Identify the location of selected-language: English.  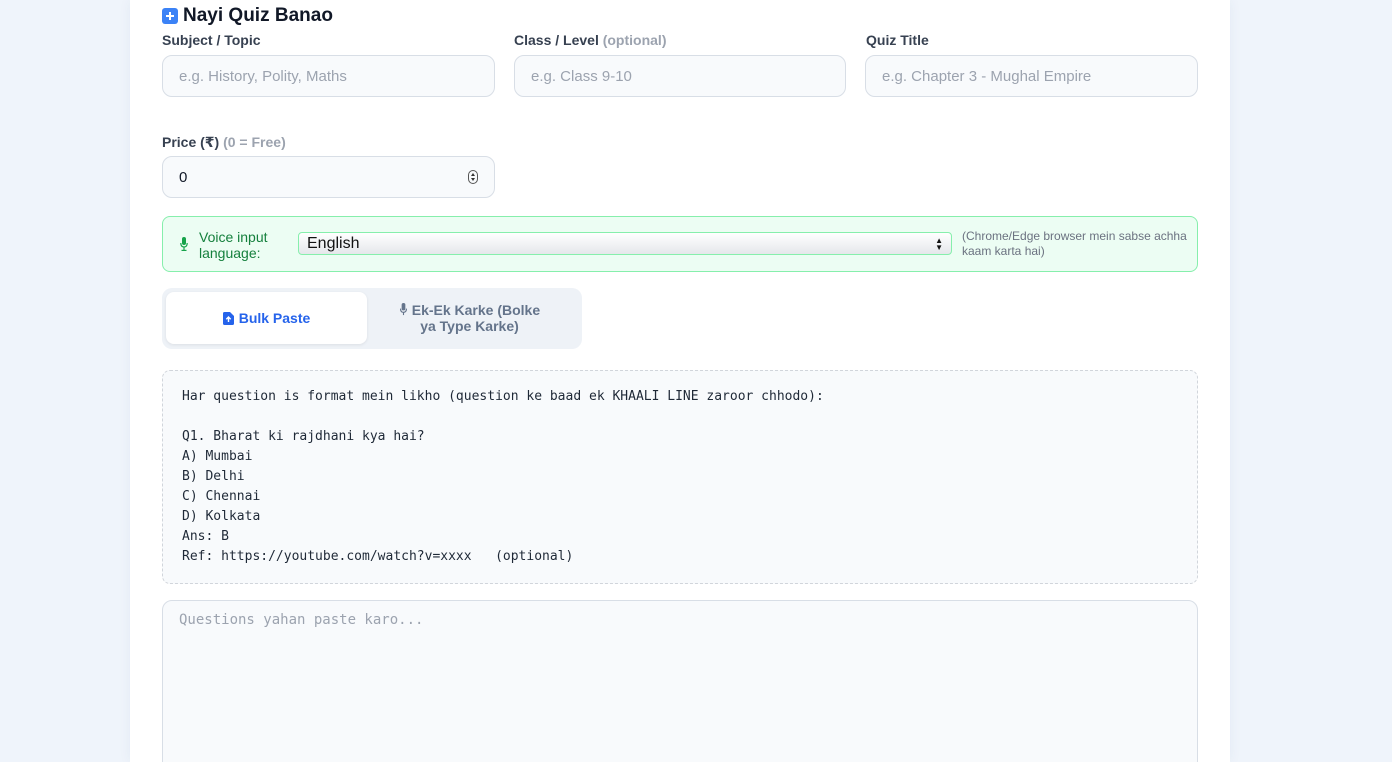
(333, 243).